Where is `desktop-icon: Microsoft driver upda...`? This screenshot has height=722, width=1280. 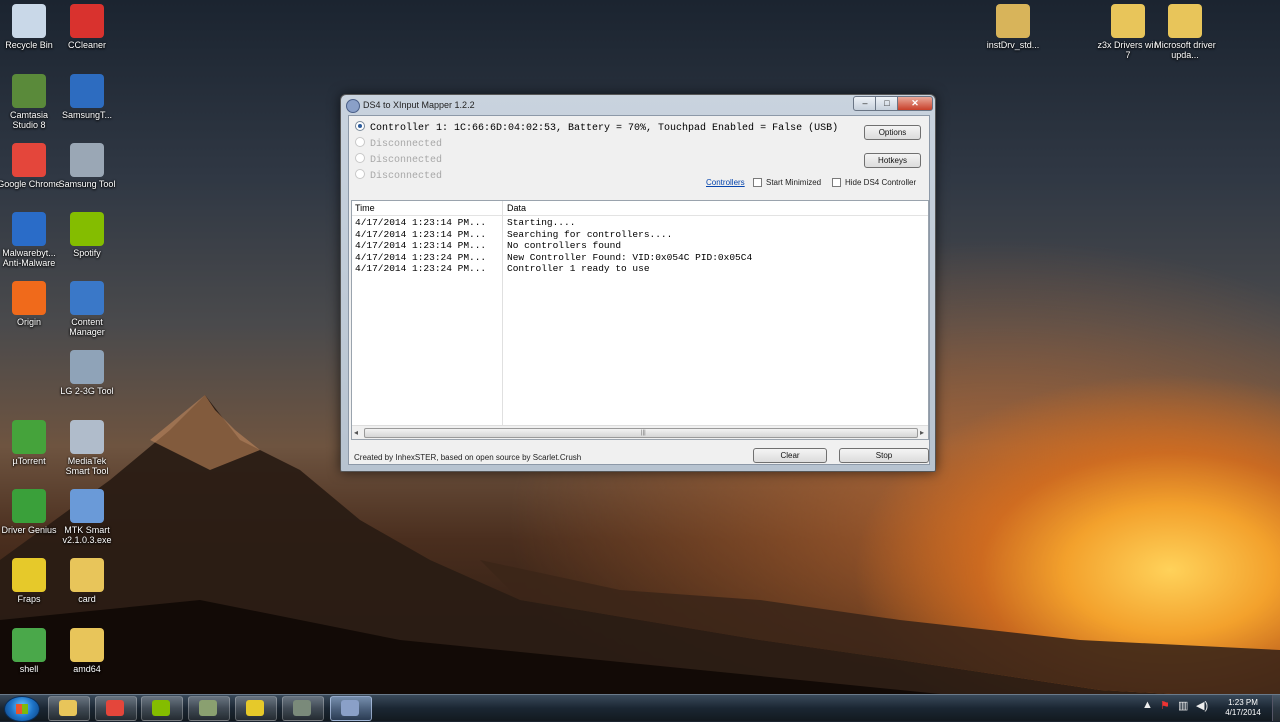 desktop-icon: Microsoft driver upda... is located at coordinates (1185, 32).